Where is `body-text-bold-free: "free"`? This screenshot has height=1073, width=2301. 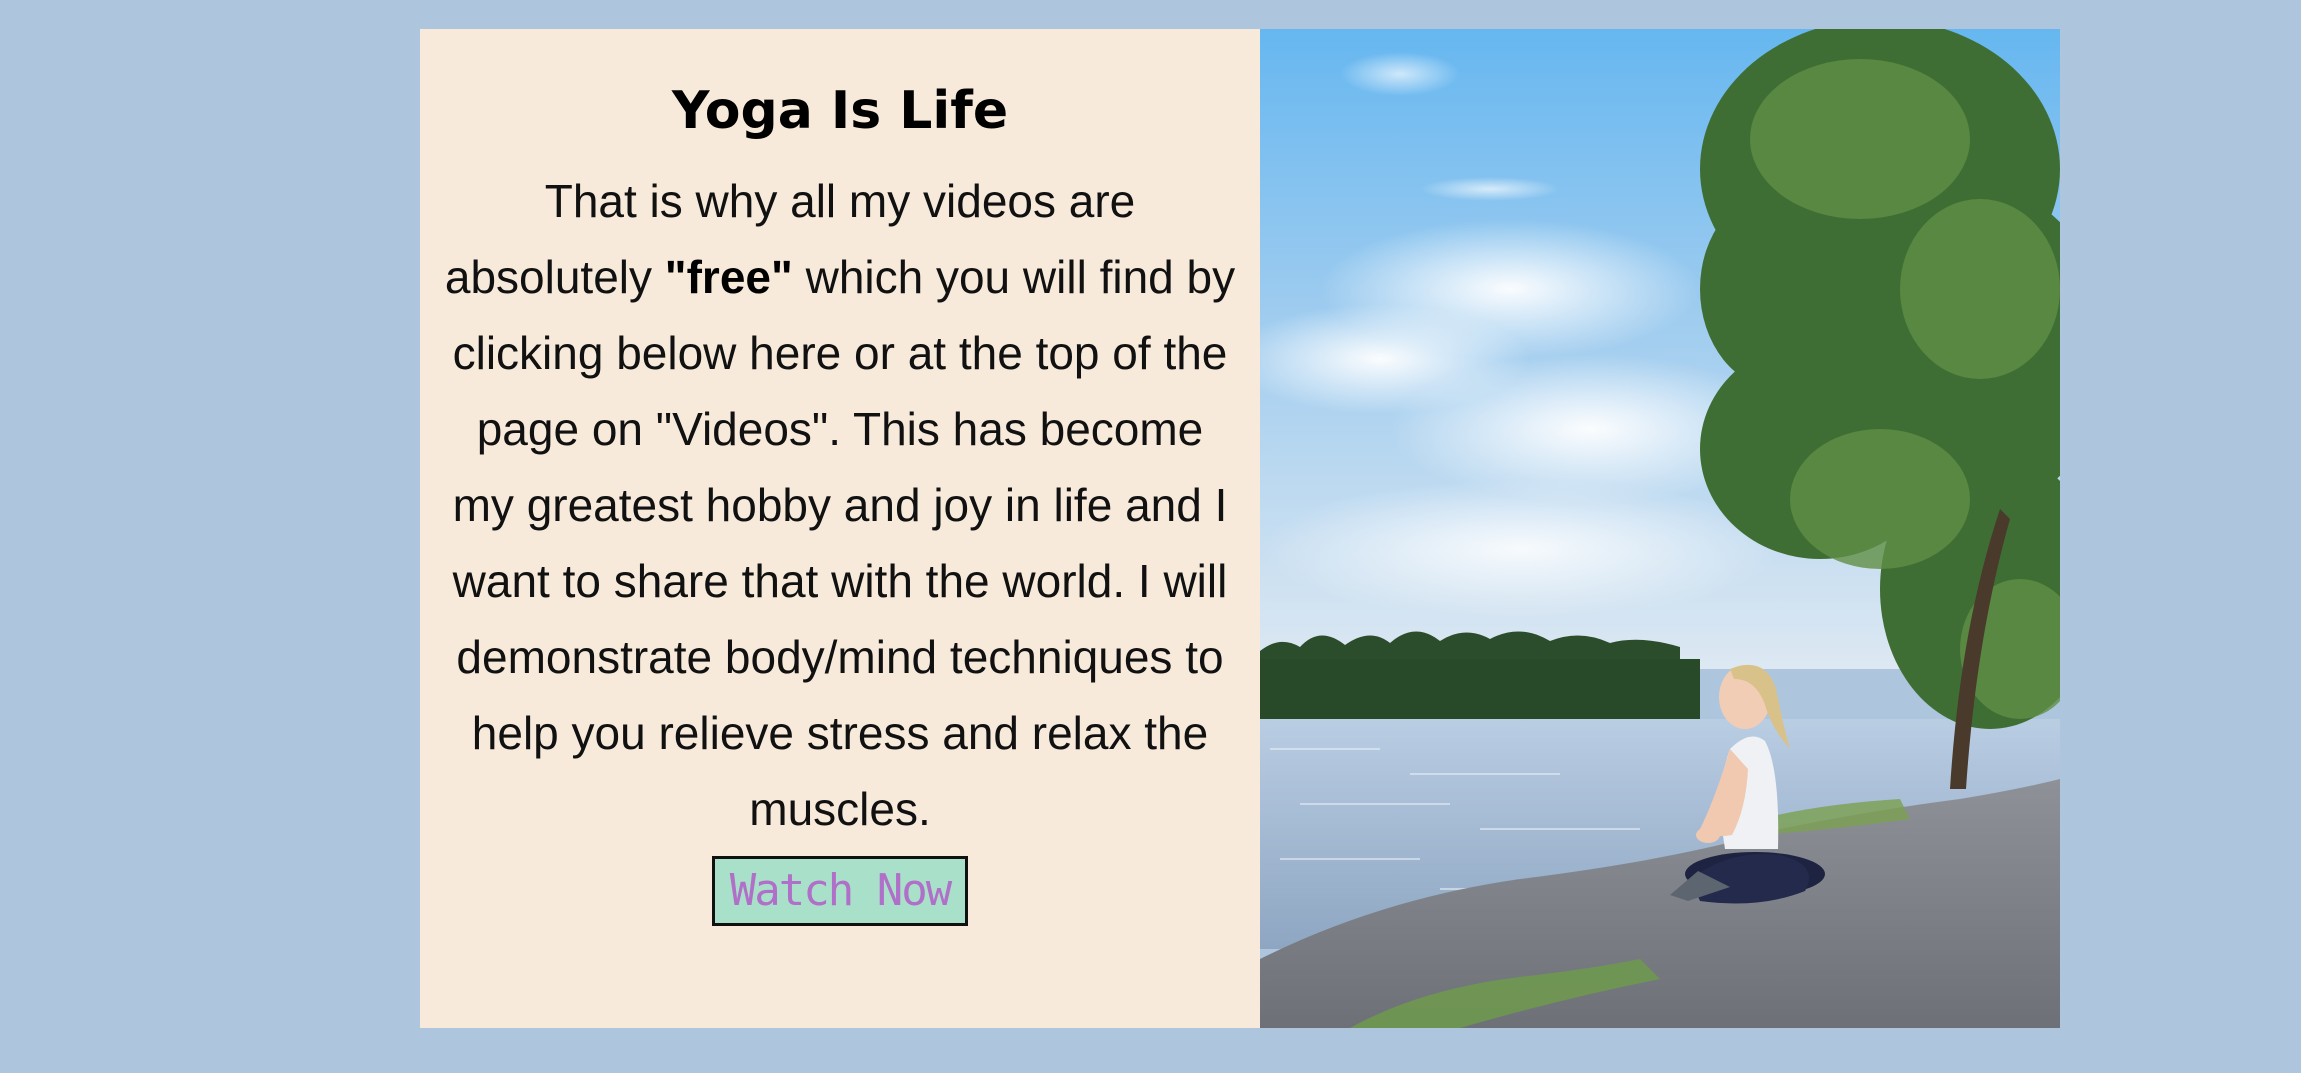
body-text-bold-free: "free" is located at coordinates (728, 277).